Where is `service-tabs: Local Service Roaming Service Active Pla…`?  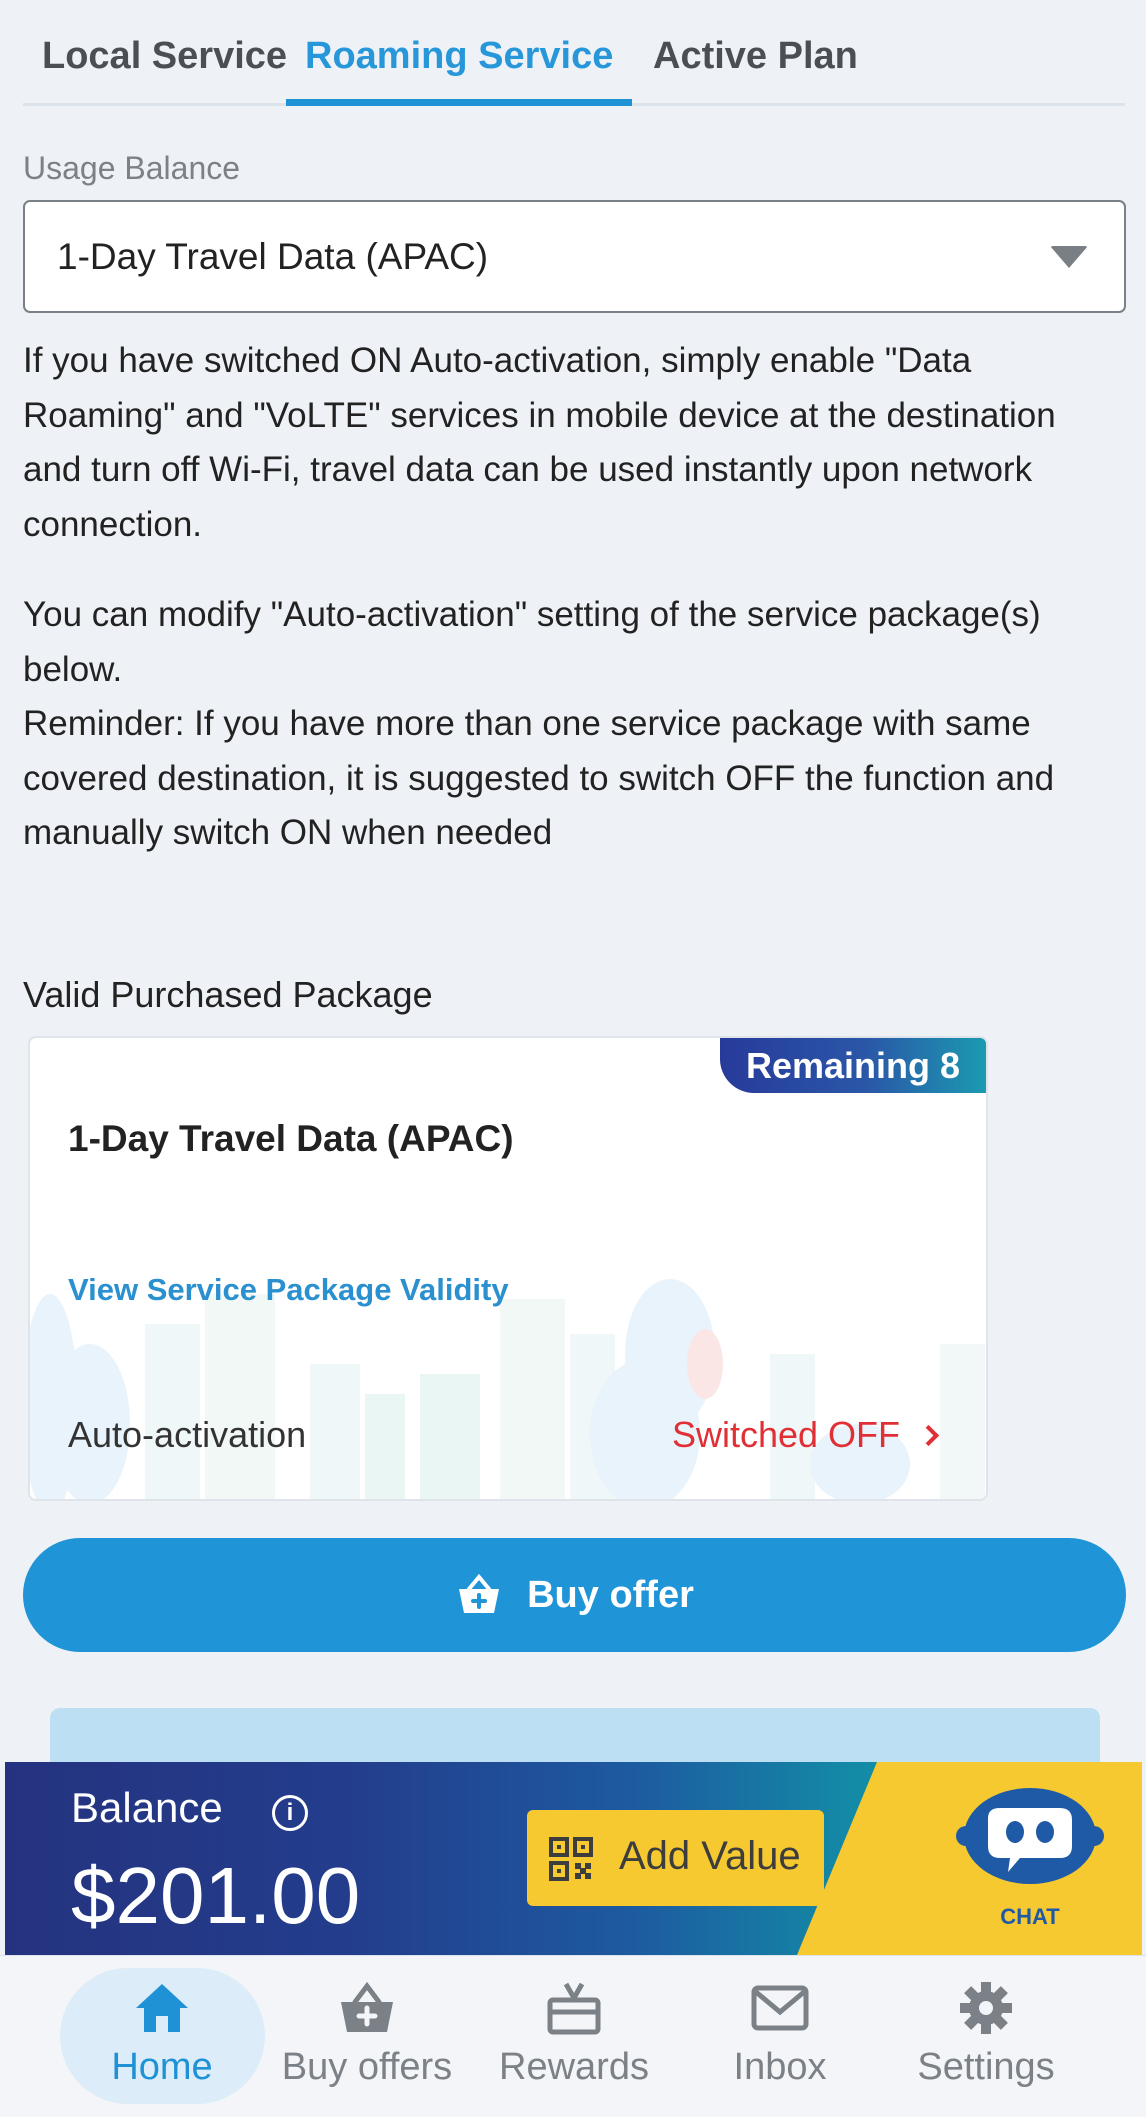
service-tabs: Local Service Roaming Service Active Pla… is located at coordinates (574, 53).